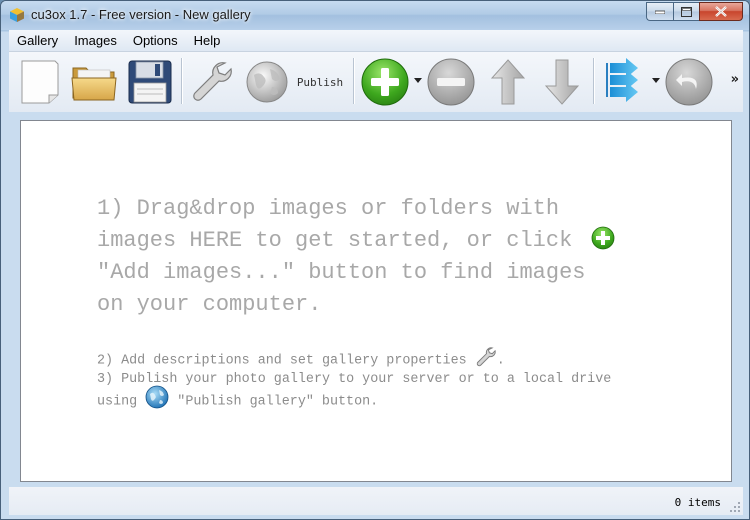  I want to click on step3-line: using "Publish gallery" button., so click(397, 398).